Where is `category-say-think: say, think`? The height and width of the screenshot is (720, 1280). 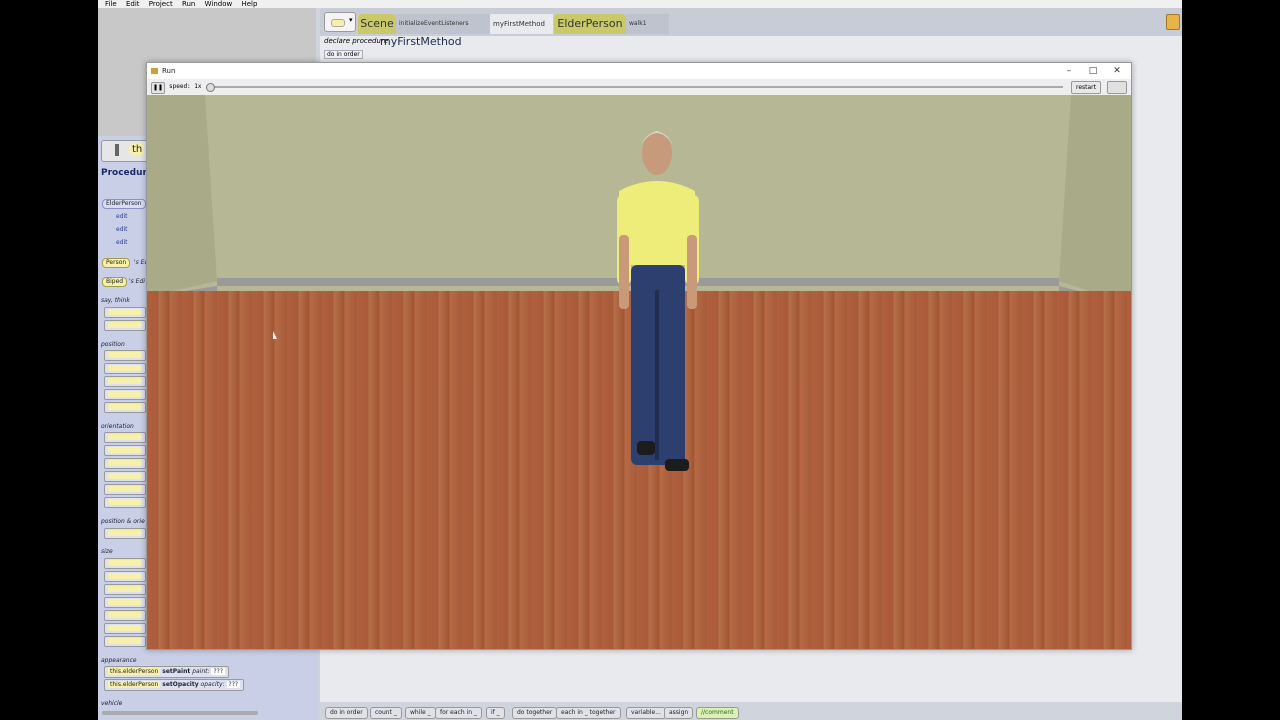
category-say-think: say, think is located at coordinates (115, 300).